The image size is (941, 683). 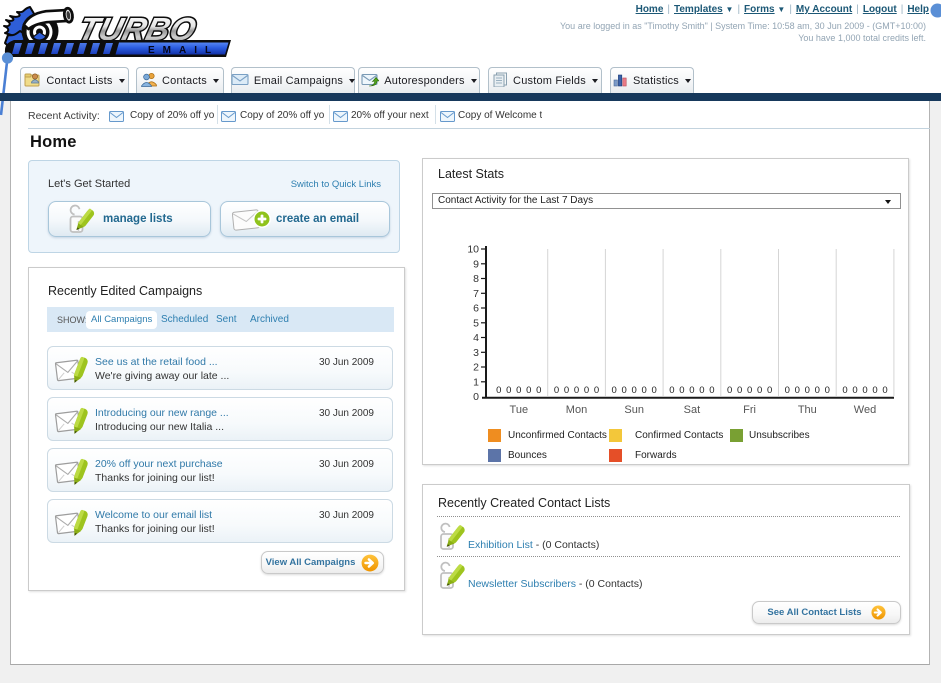 I want to click on svg-text: 7, so click(x=476, y=294).